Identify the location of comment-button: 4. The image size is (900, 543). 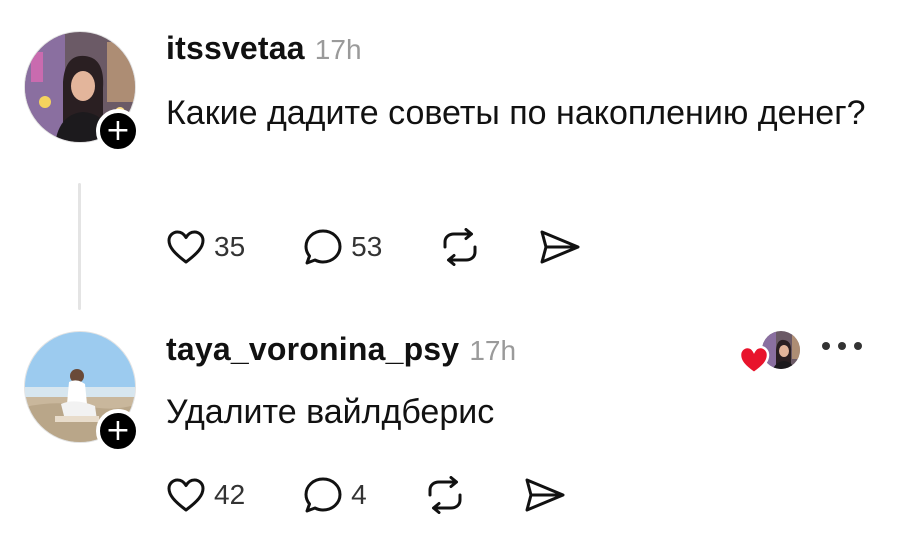
(335, 495).